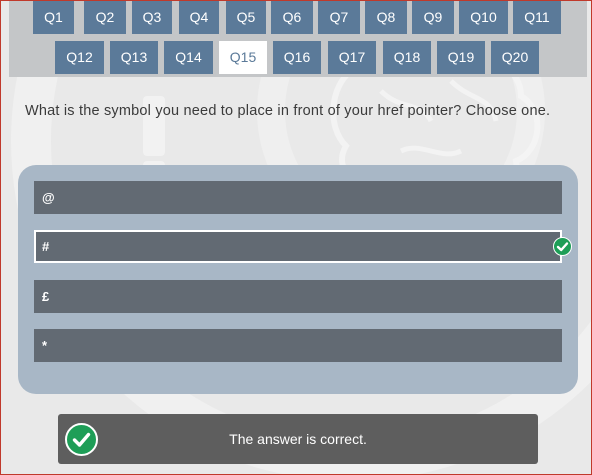 Image resolution: width=592 pixels, height=475 pixels. Describe the element at coordinates (386, 17) in the screenshot. I see `question-button-q8: Q8` at that location.